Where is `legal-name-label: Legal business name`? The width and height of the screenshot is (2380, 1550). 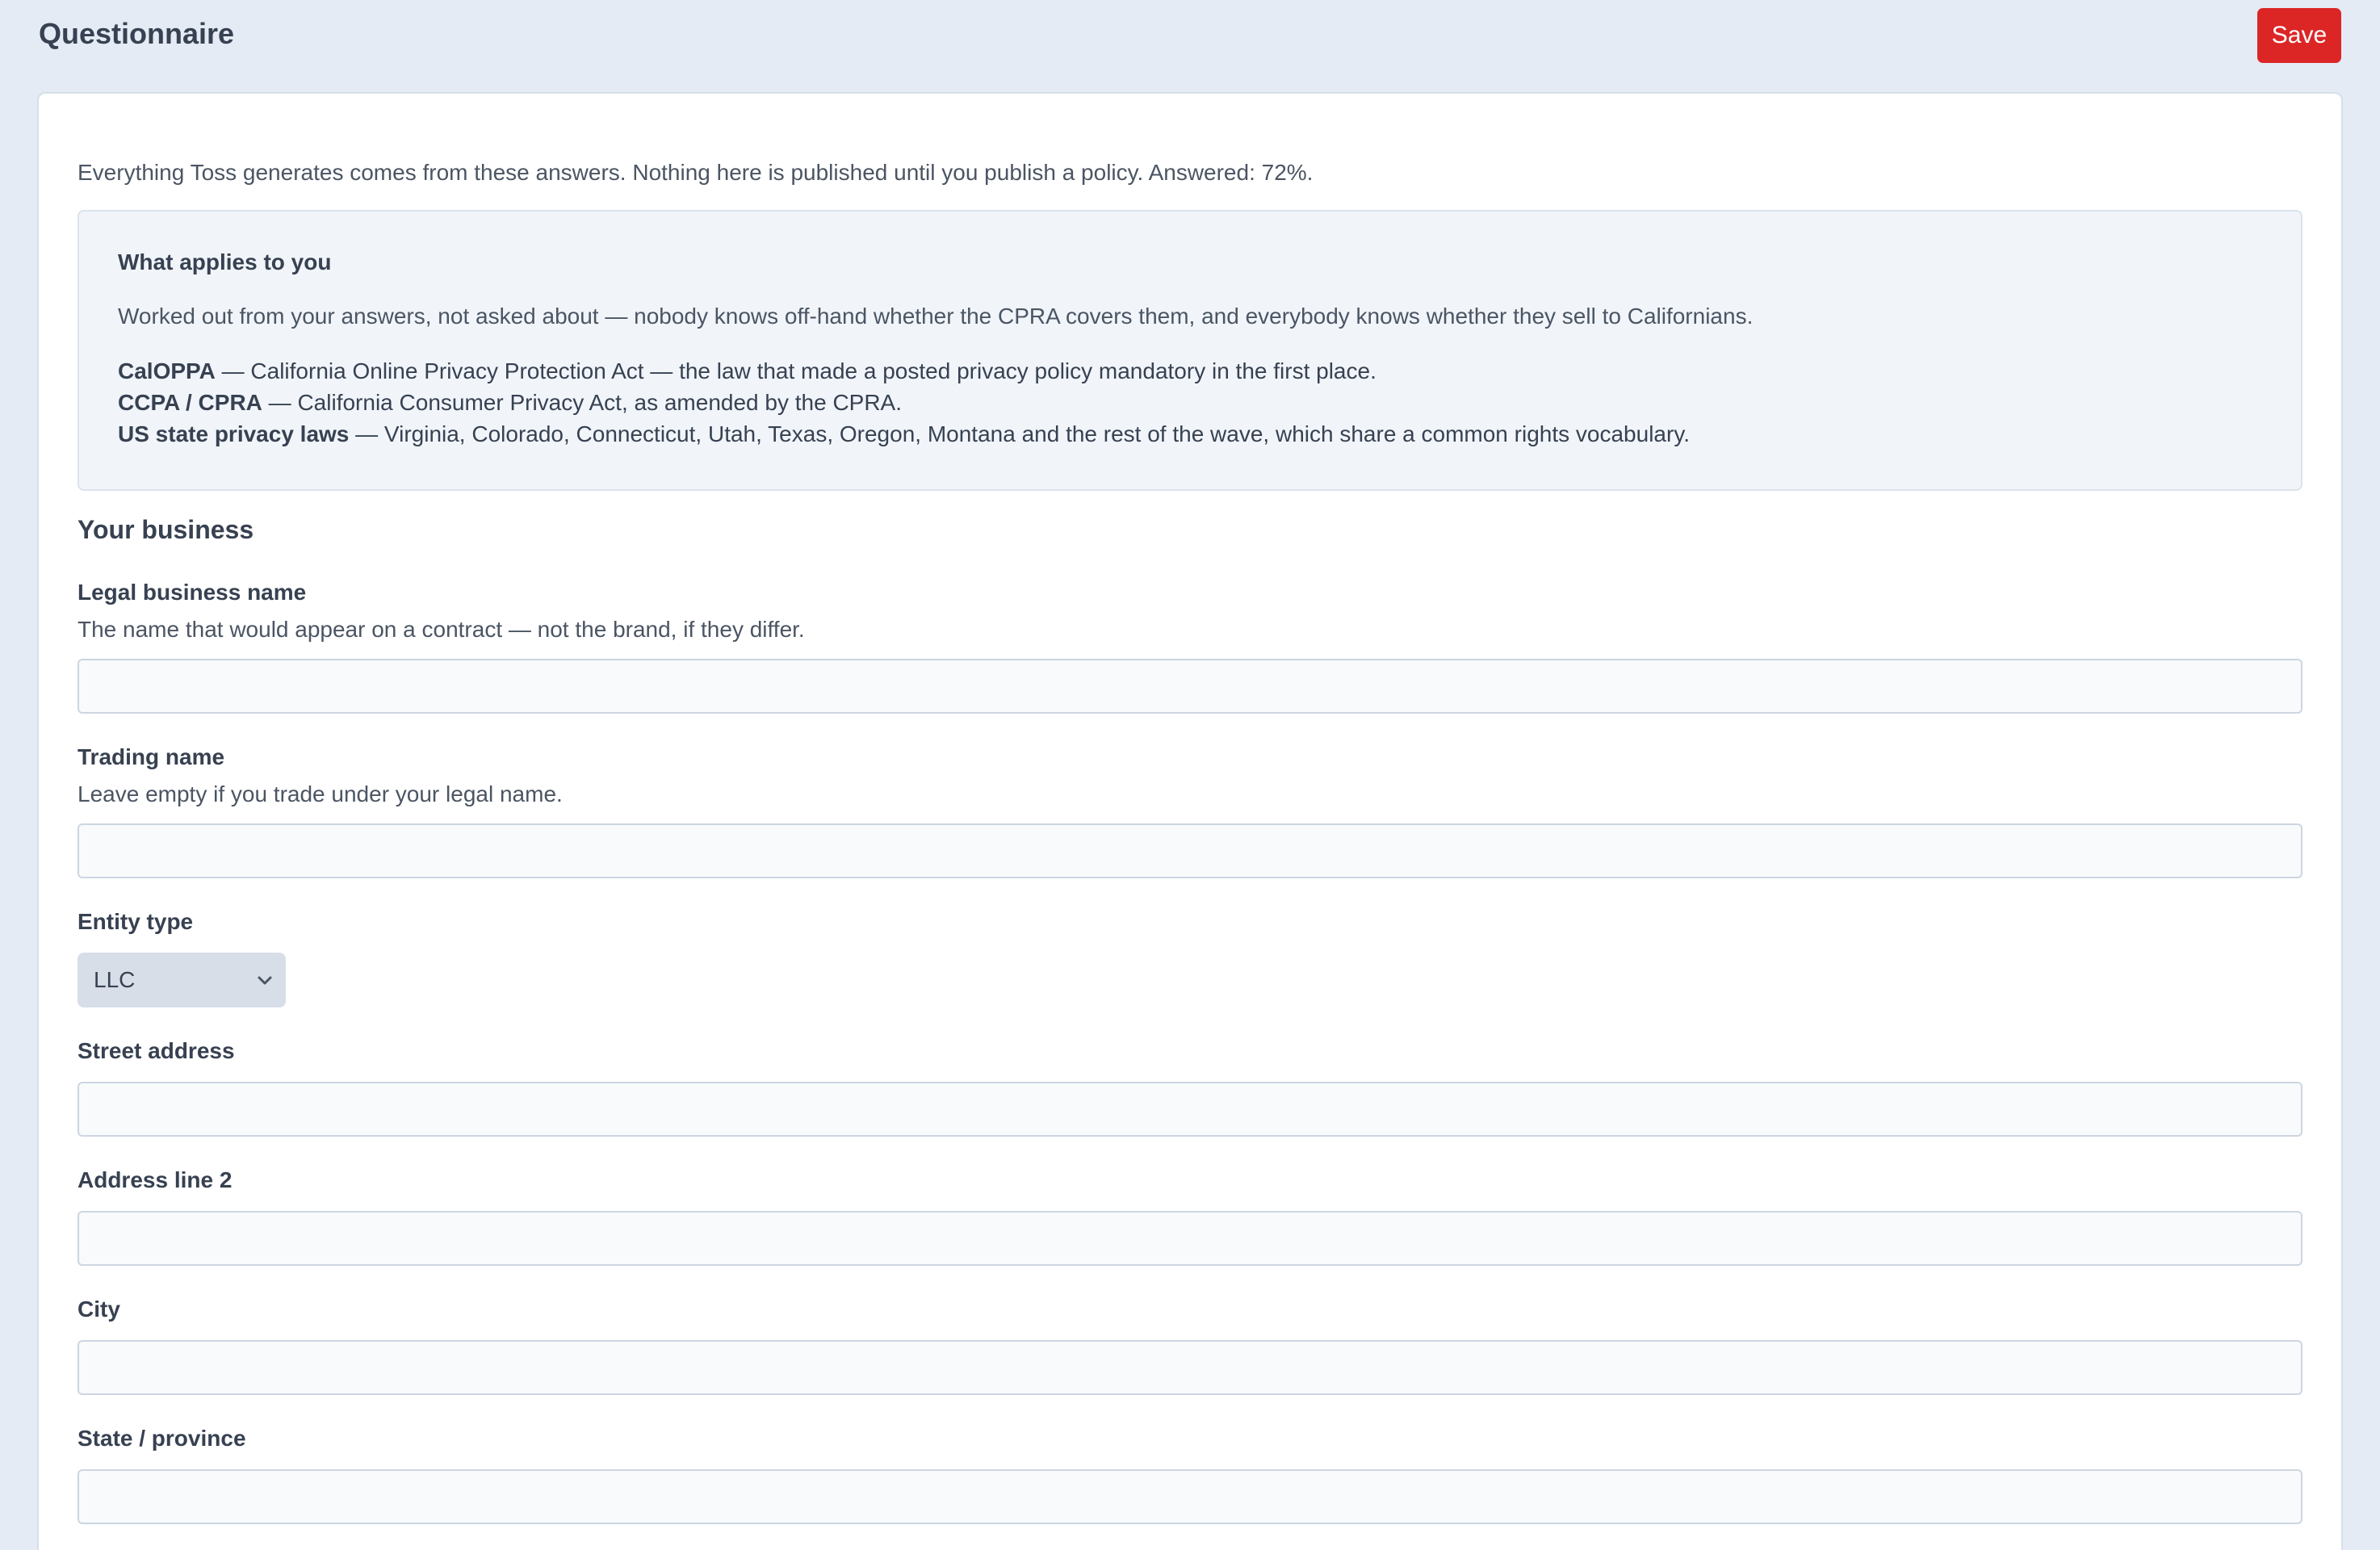 legal-name-label: Legal business name is located at coordinates (192, 592).